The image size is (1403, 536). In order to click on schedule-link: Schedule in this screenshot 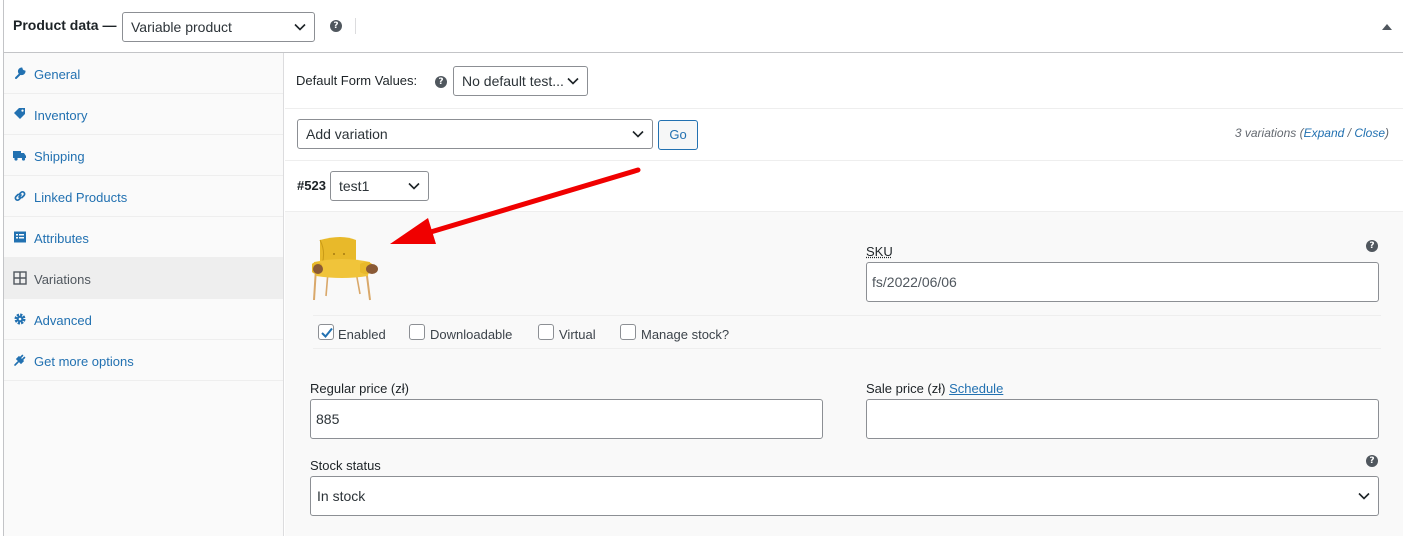, I will do `click(976, 388)`.